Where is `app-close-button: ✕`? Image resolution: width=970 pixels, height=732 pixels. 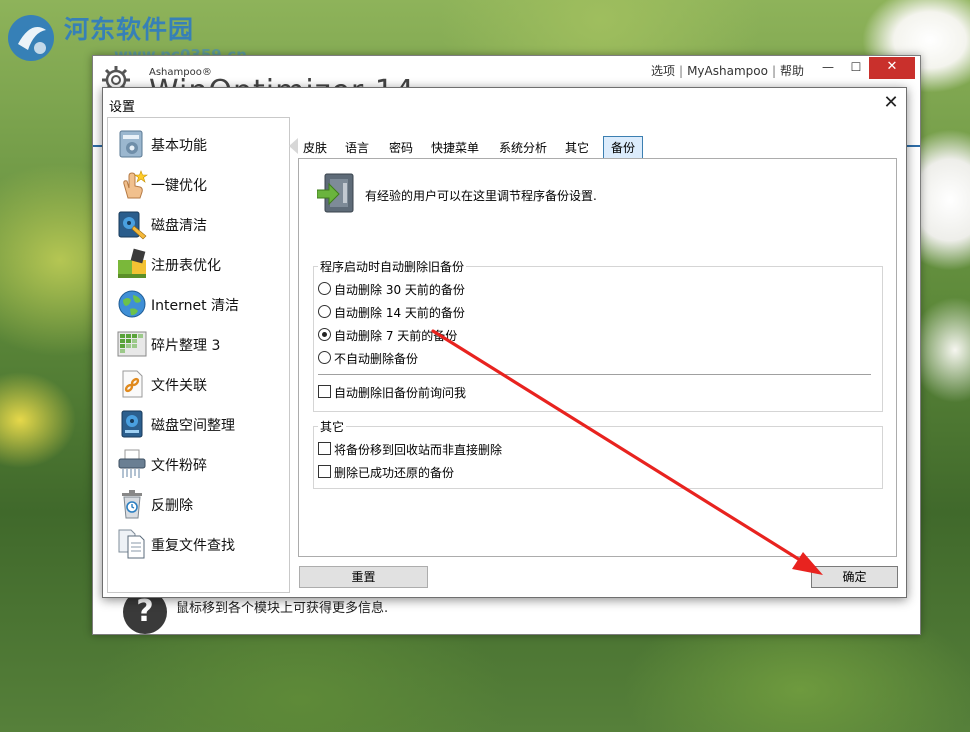
app-close-button: ✕ is located at coordinates (892, 68).